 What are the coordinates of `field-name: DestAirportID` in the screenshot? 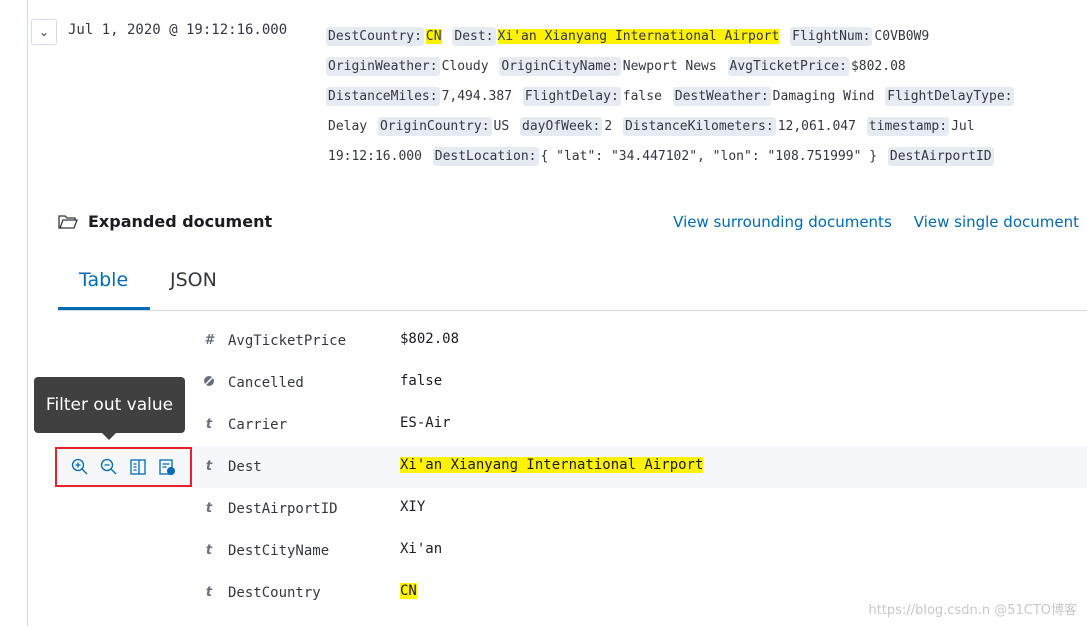 It's located at (283, 509).